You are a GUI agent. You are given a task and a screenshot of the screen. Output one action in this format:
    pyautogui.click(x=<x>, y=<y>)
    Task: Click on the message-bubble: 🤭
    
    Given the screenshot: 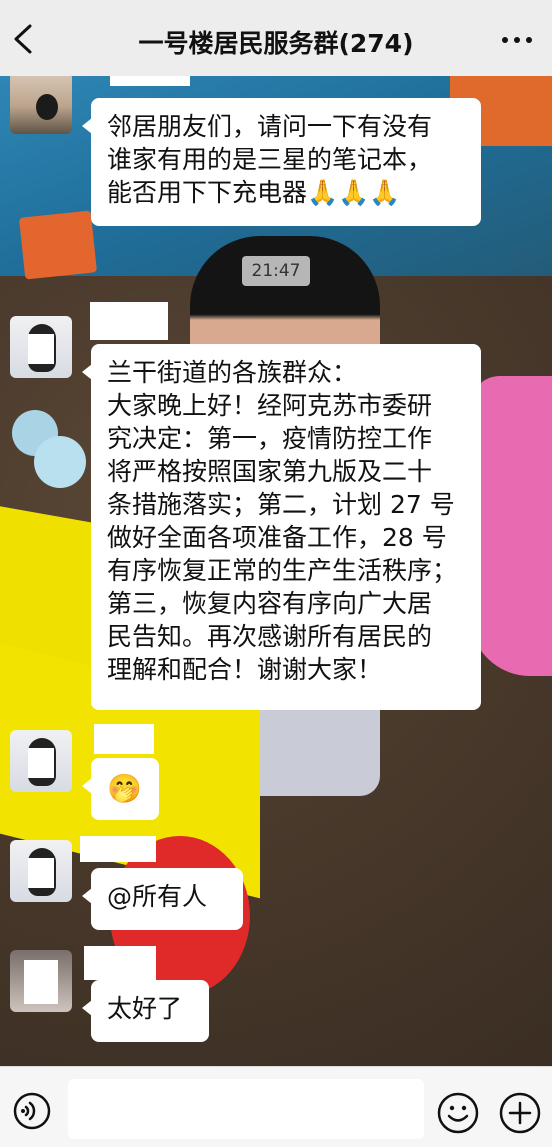 What is the action you would take?
    pyautogui.click(x=120, y=789)
    